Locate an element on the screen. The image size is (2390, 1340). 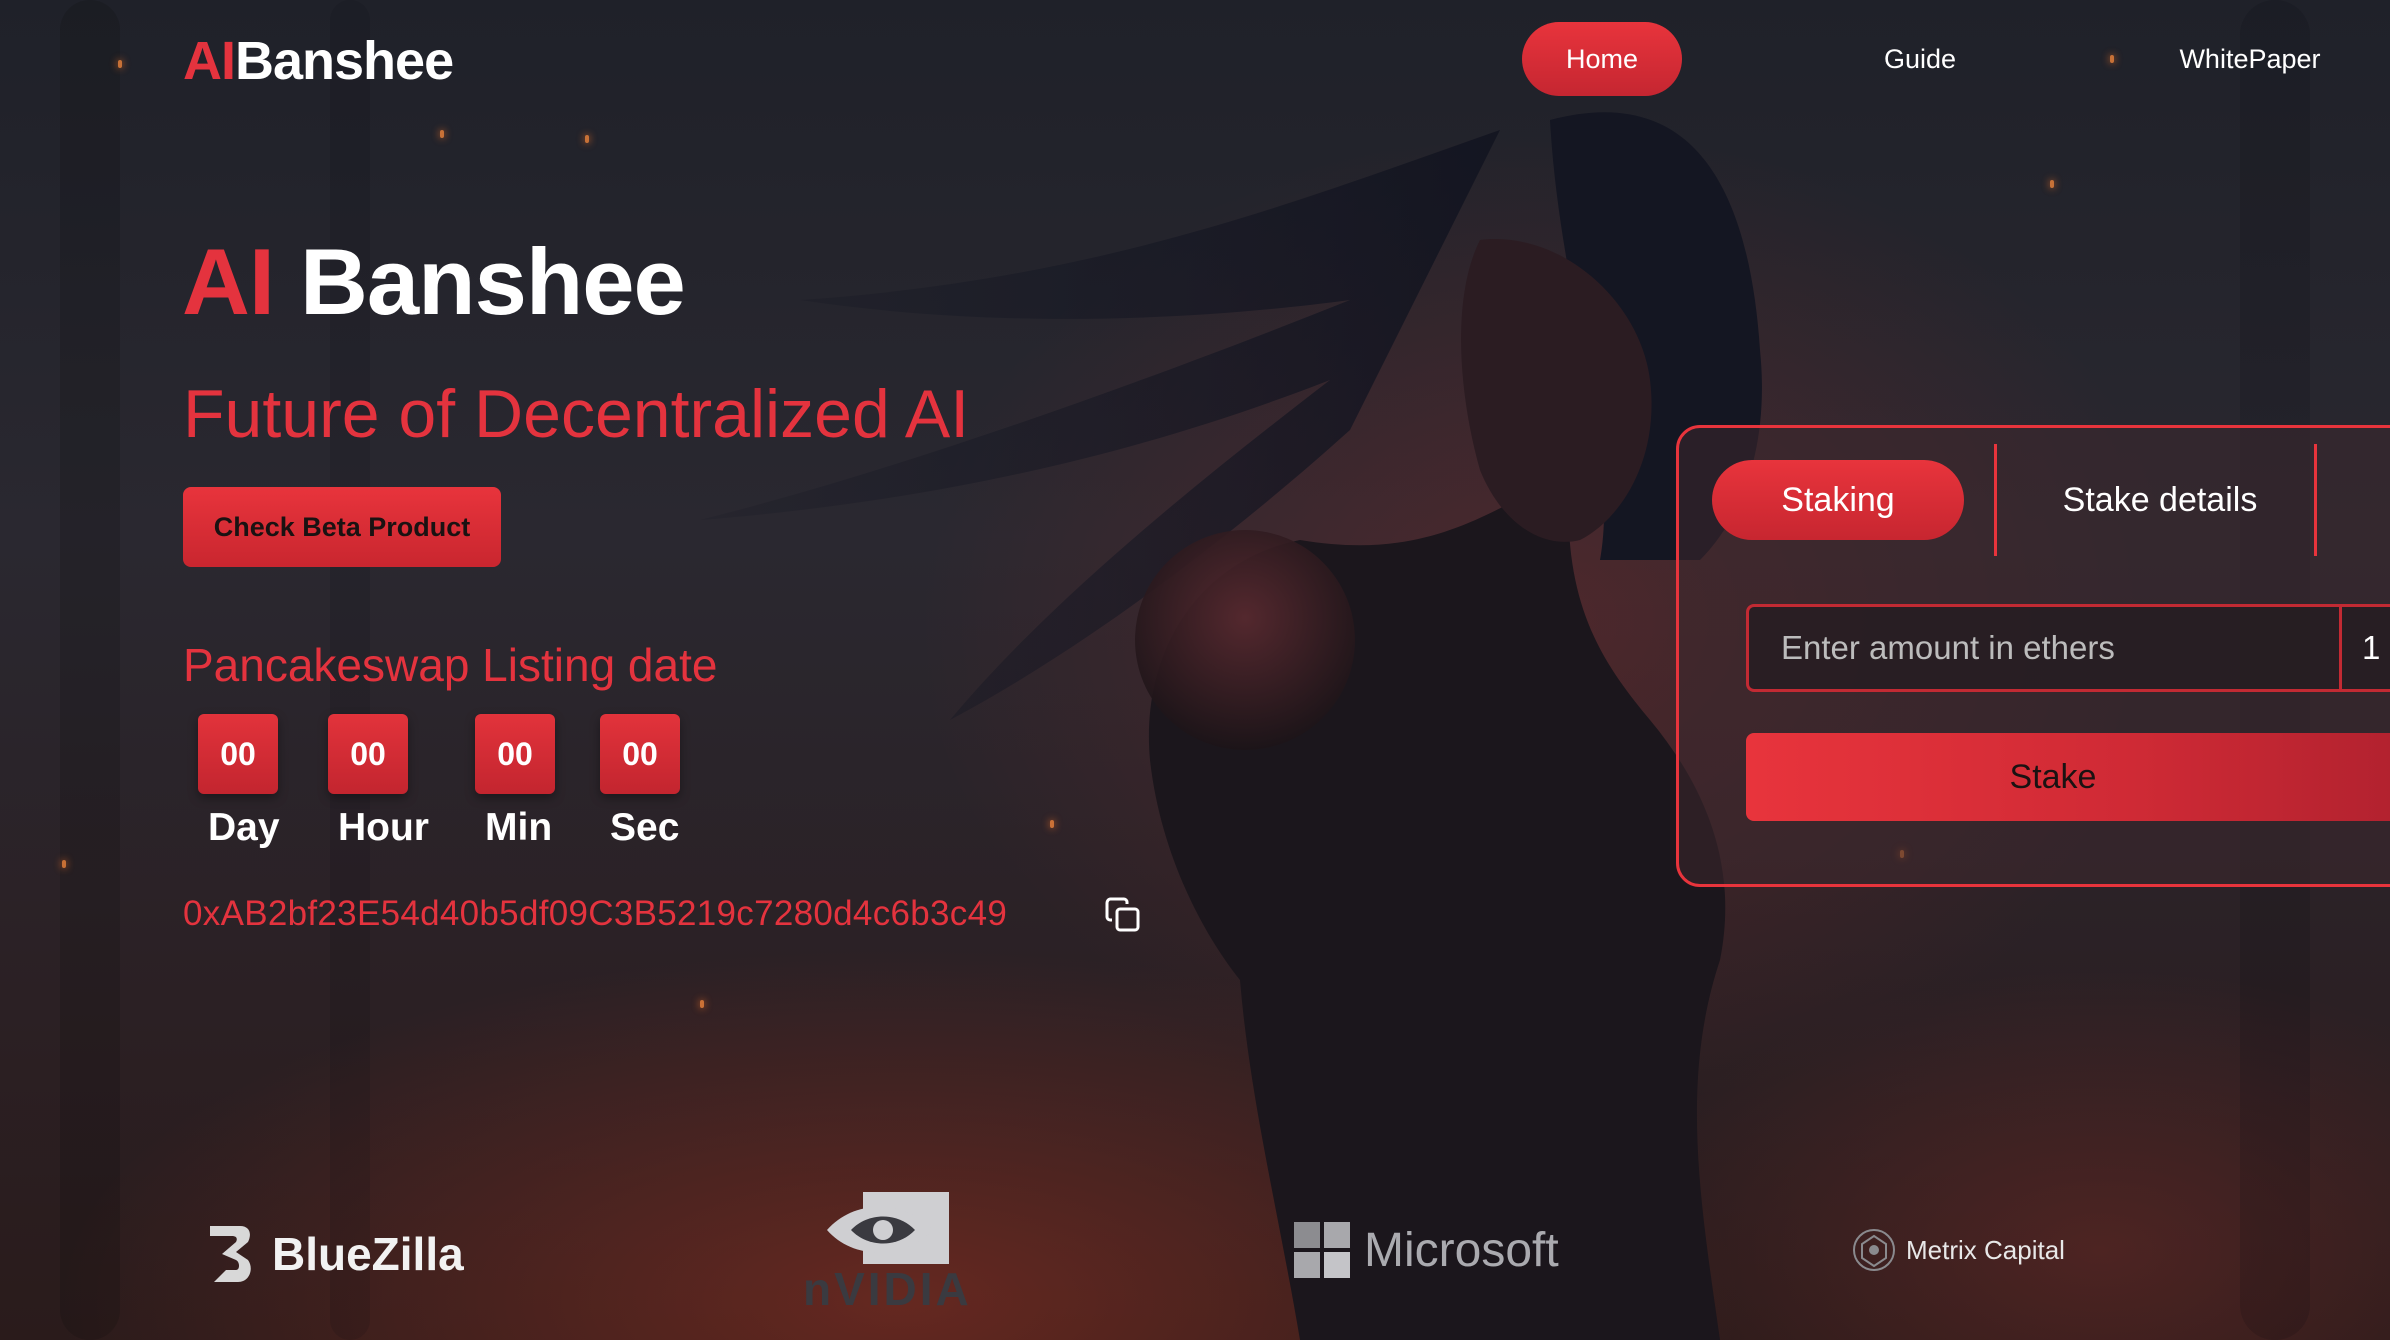
nvidia-eye-icon is located at coordinates (888, 1228).